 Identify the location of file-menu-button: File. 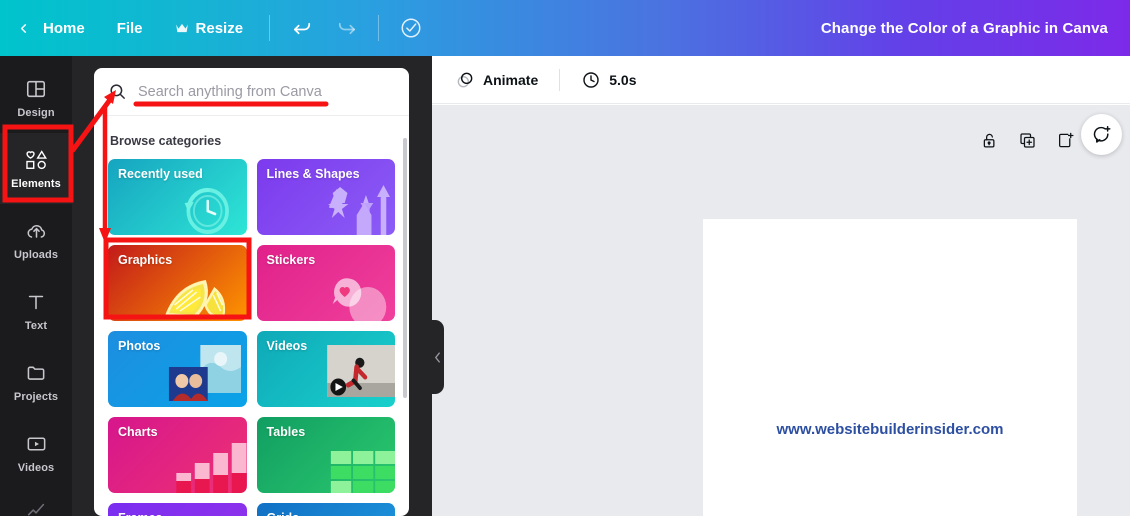
(130, 28).